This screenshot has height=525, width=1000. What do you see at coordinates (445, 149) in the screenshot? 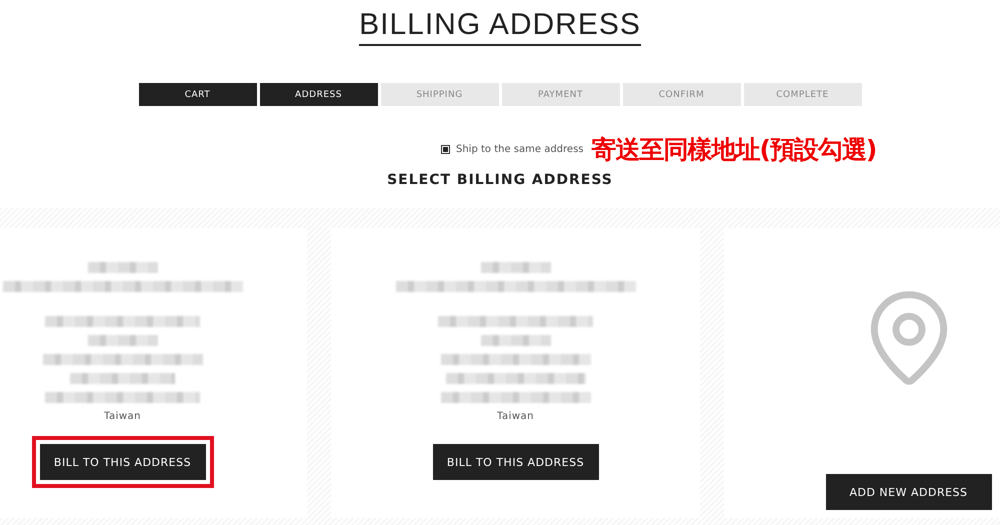
I see `checkbox` at bounding box center [445, 149].